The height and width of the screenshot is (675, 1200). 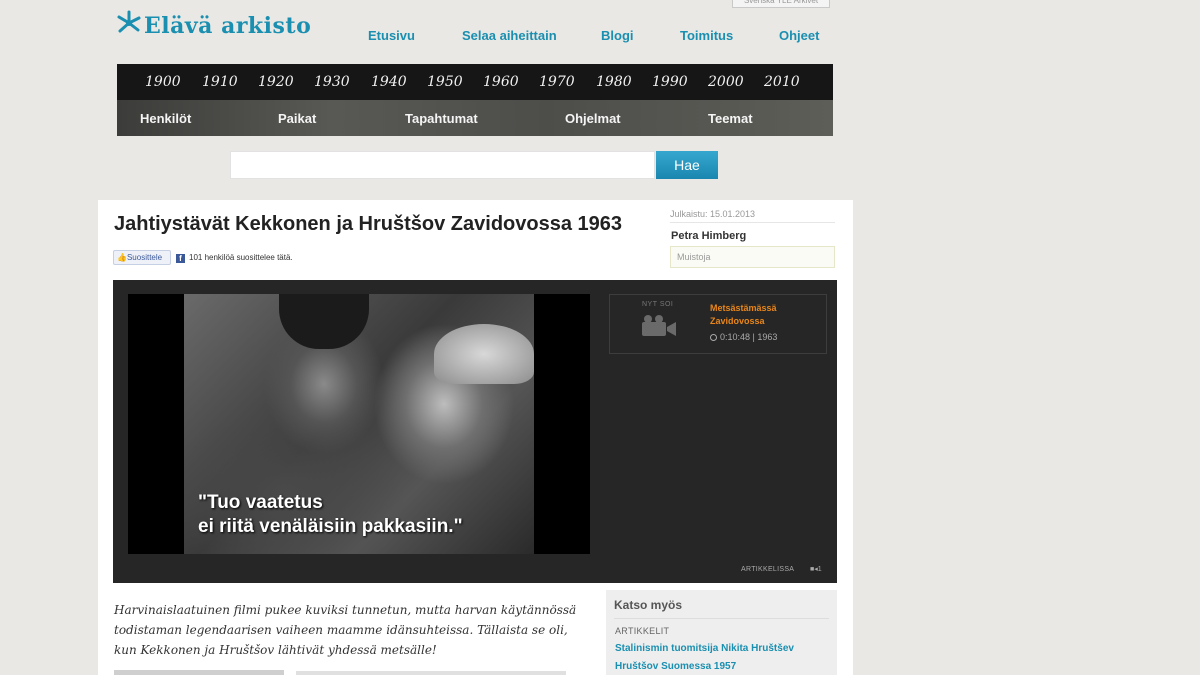 I want to click on facebook-like-button: 👍Suosittele, so click(x=142, y=257).